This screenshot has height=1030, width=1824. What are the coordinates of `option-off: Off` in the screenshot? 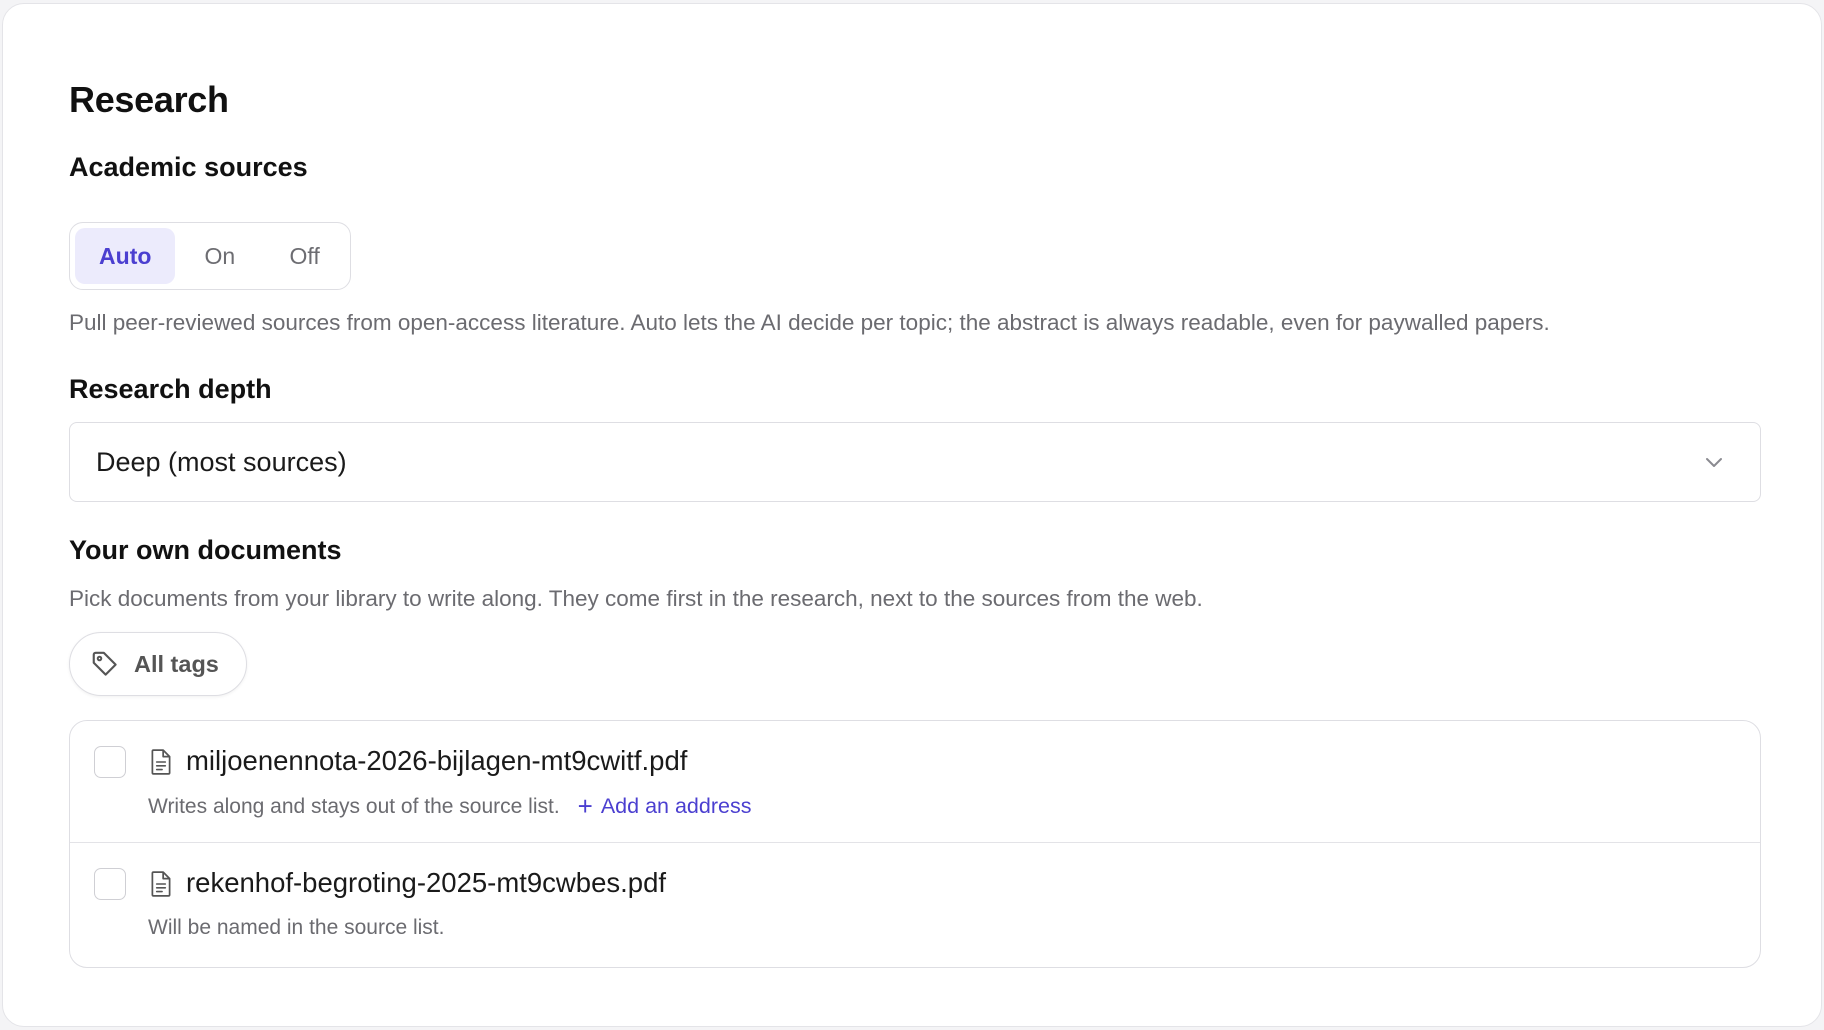 It's located at (304, 256).